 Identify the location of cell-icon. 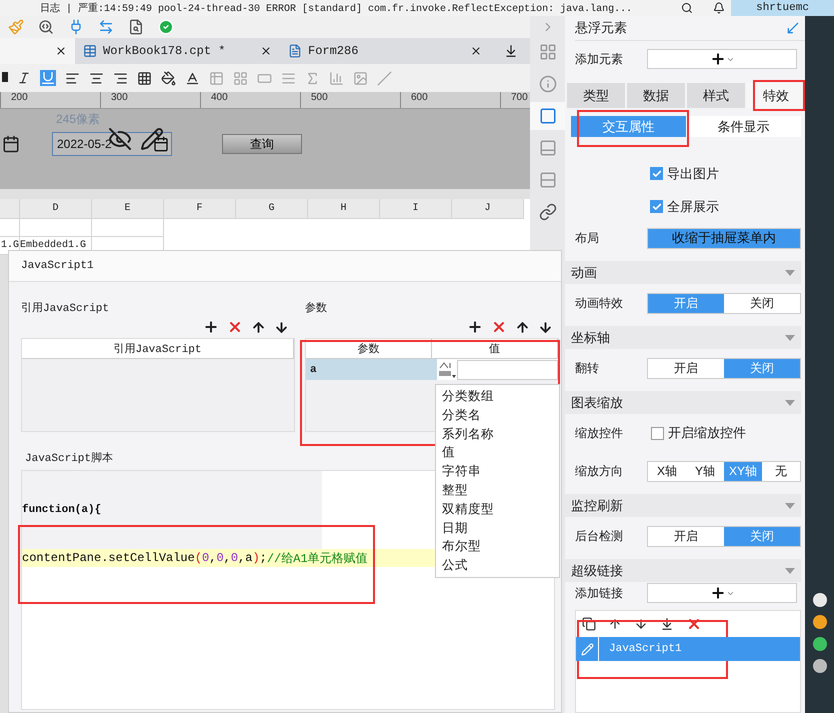
(547, 52).